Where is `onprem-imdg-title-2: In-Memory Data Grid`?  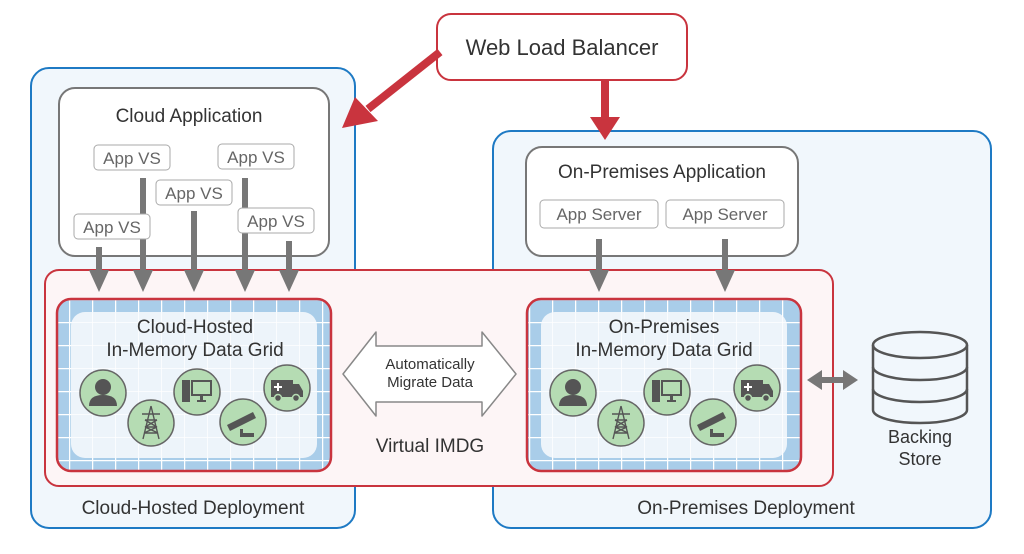 onprem-imdg-title-2: In-Memory Data Grid is located at coordinates (663, 350).